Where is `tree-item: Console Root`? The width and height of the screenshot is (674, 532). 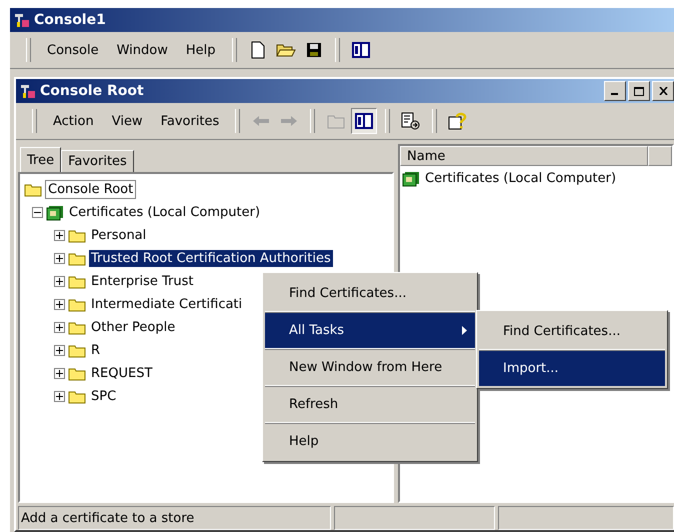 tree-item: Console Root is located at coordinates (90, 189).